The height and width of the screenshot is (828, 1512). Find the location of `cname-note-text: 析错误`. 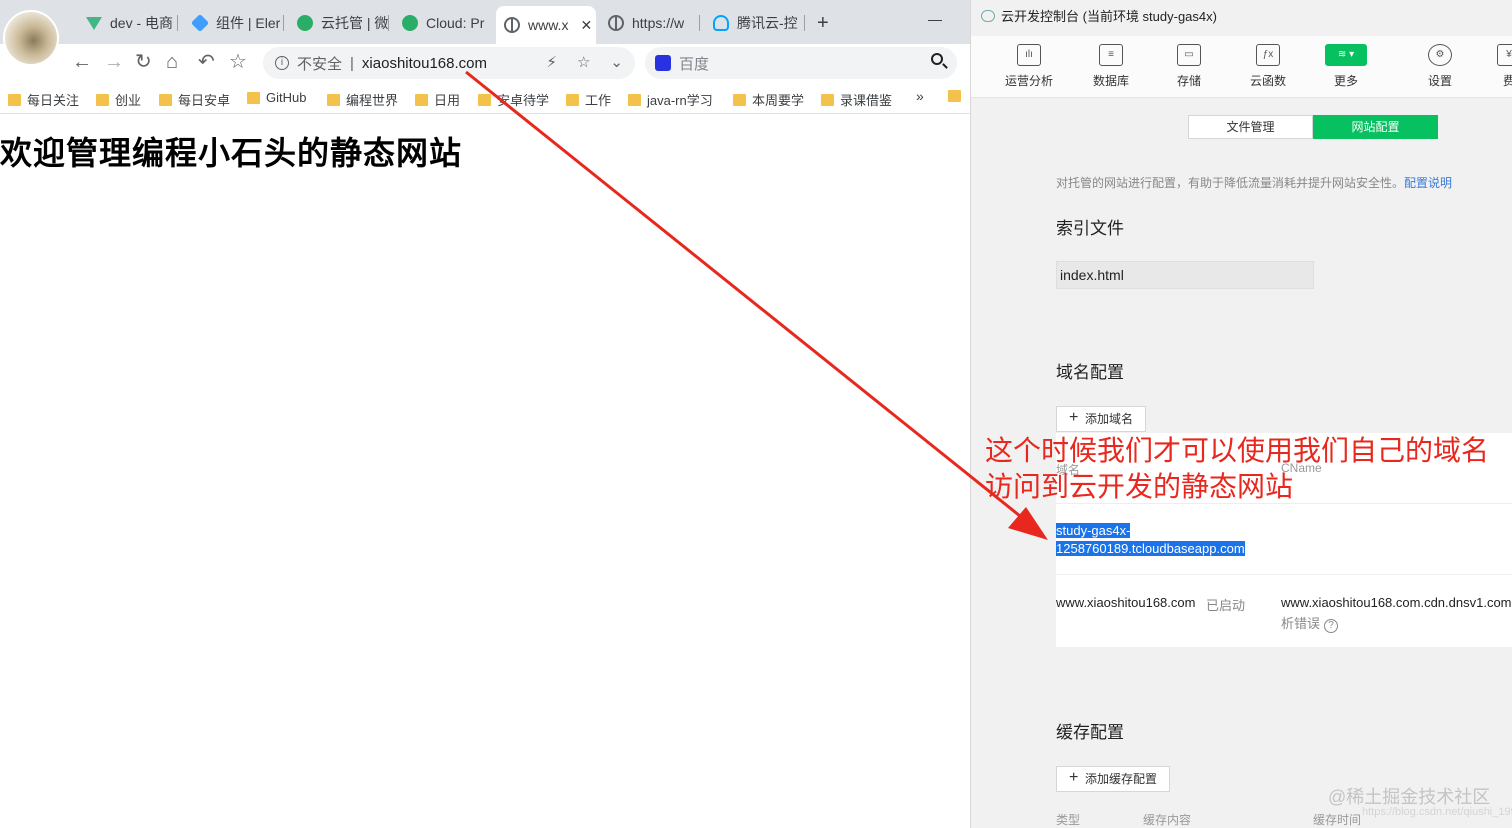

cname-note-text: 析错误 is located at coordinates (1301, 623).